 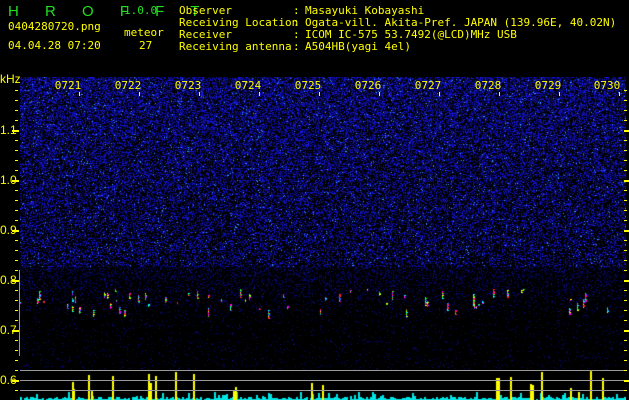 What do you see at coordinates (428, 85) in the screenshot?
I see `time-label: 0727` at bounding box center [428, 85].